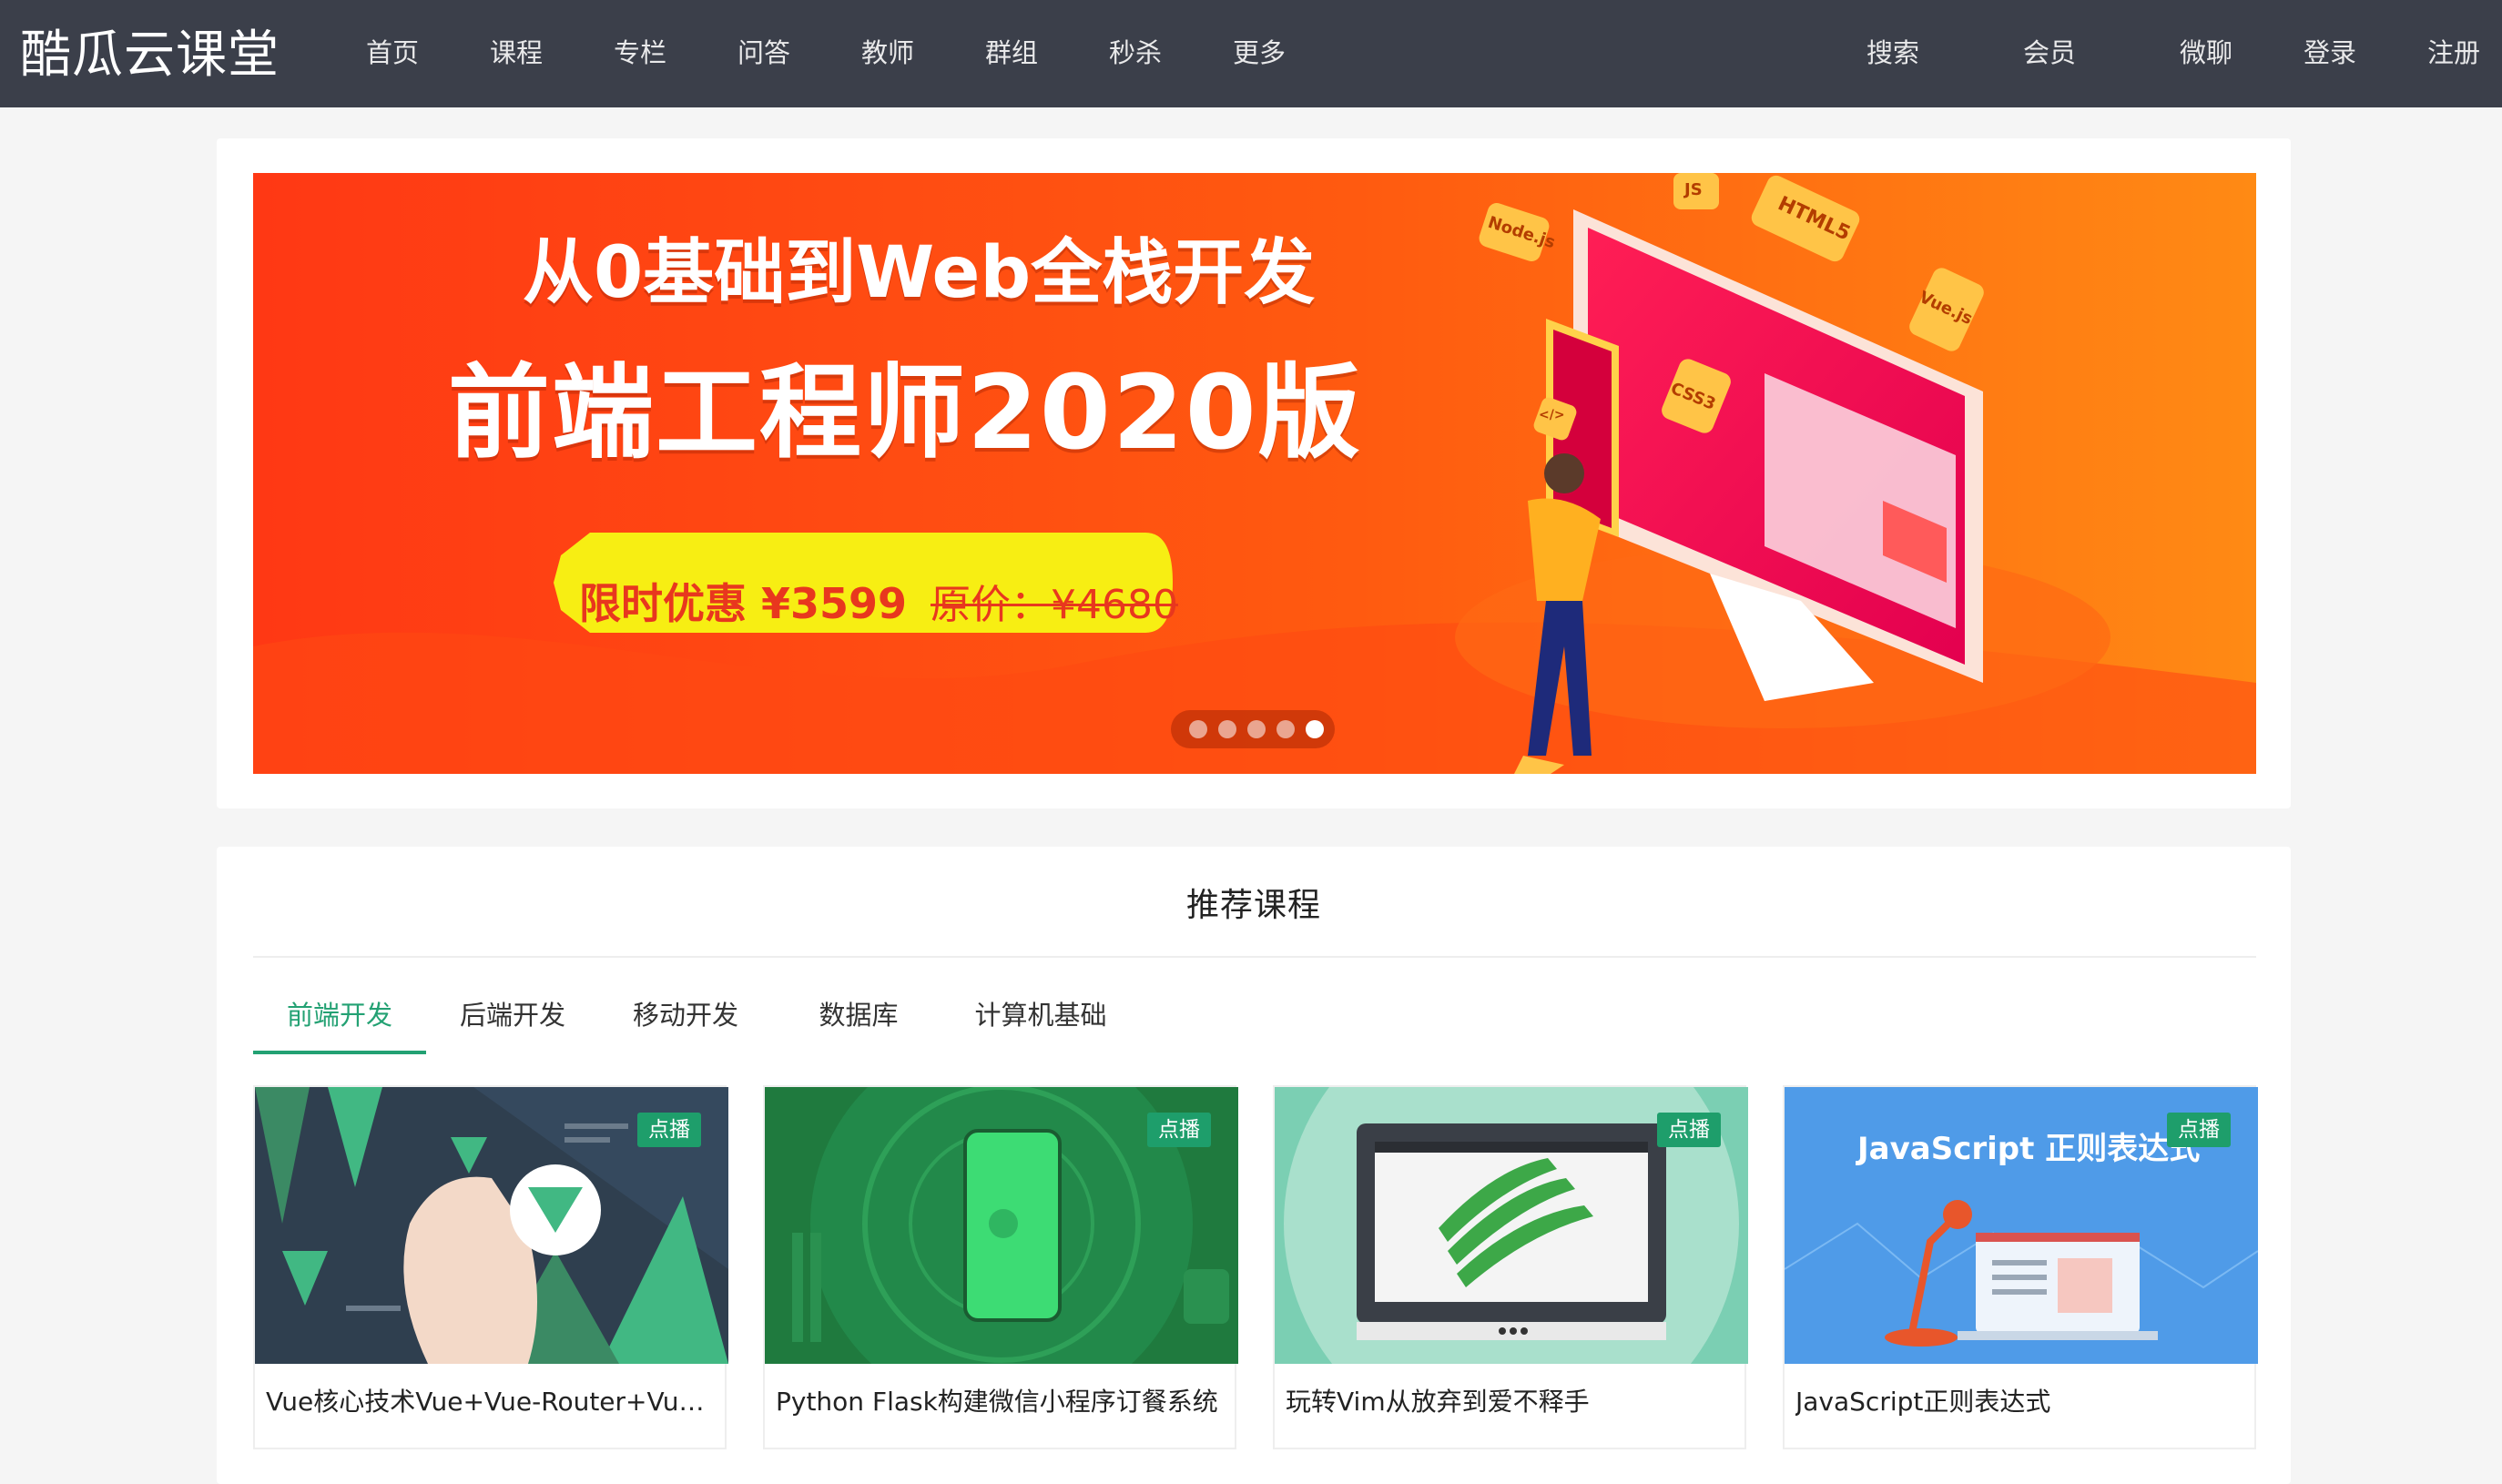 The width and height of the screenshot is (2502, 1484). Describe the element at coordinates (1054, 601) in the screenshot. I see `original-price: 原价：¥4680` at that location.